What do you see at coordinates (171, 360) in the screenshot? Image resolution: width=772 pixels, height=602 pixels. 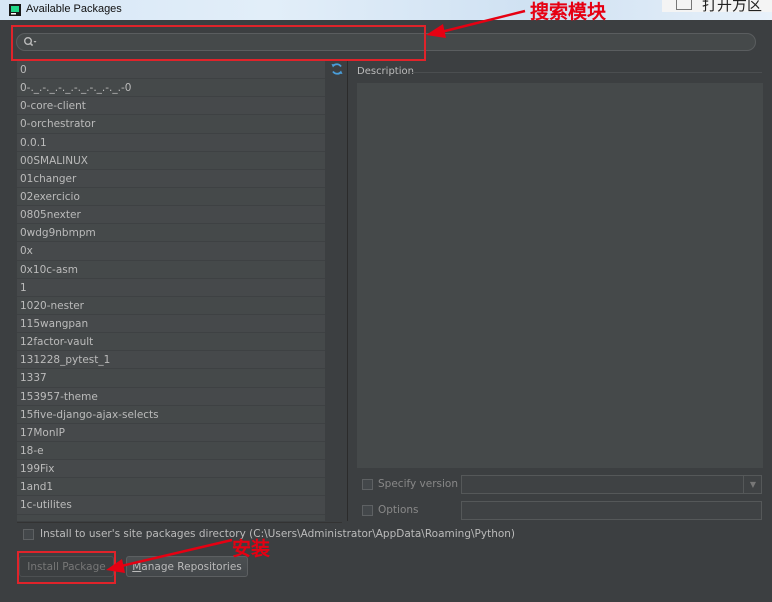 I see `package-item: 131228_pytest_1` at bounding box center [171, 360].